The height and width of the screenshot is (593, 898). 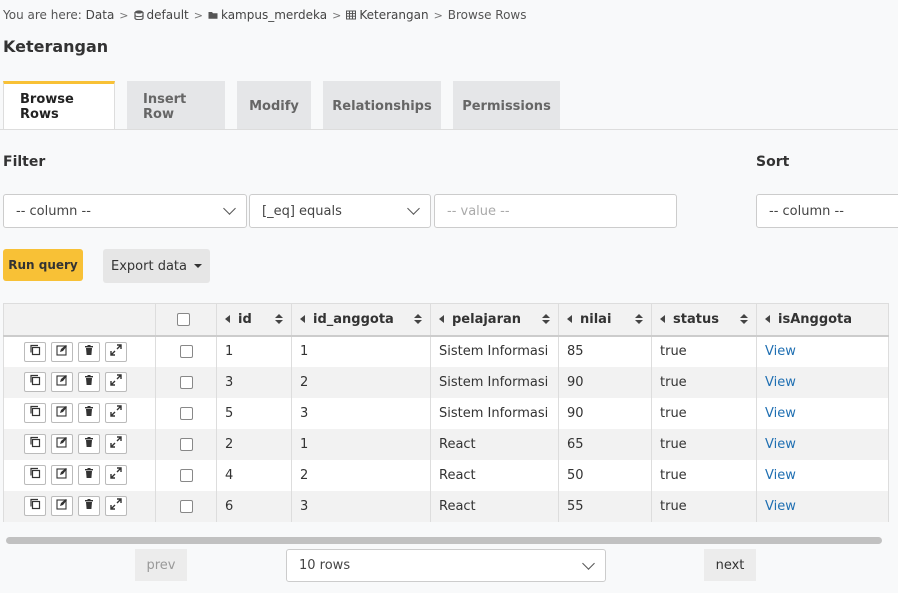 What do you see at coordinates (361, 320) in the screenshot?
I see `column-header-id-anggota: id_anggota` at bounding box center [361, 320].